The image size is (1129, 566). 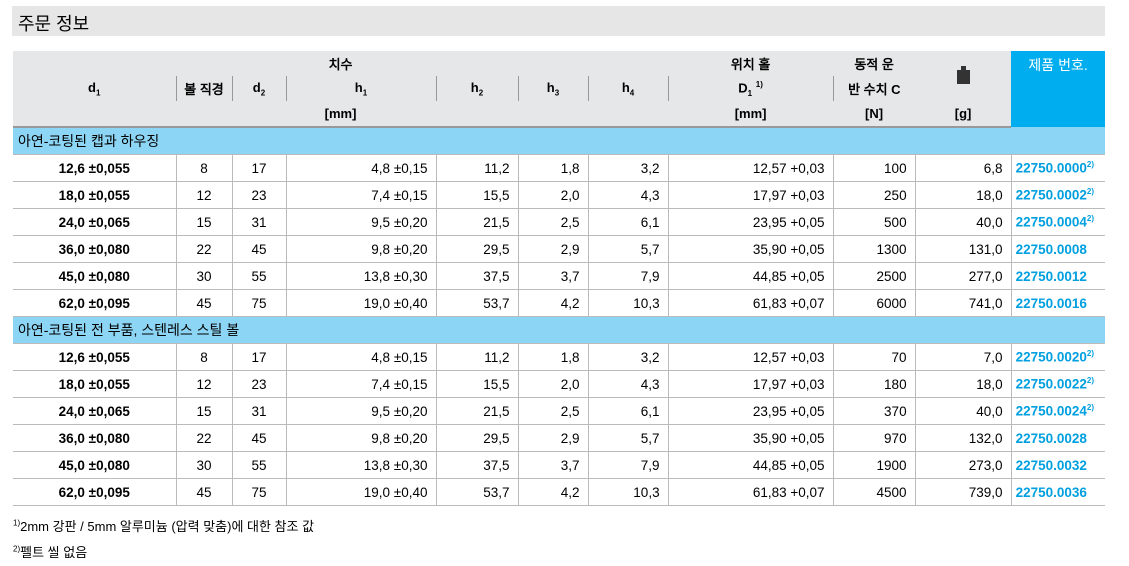 What do you see at coordinates (874, 168) in the screenshot?
I see `table-cell: 100` at bounding box center [874, 168].